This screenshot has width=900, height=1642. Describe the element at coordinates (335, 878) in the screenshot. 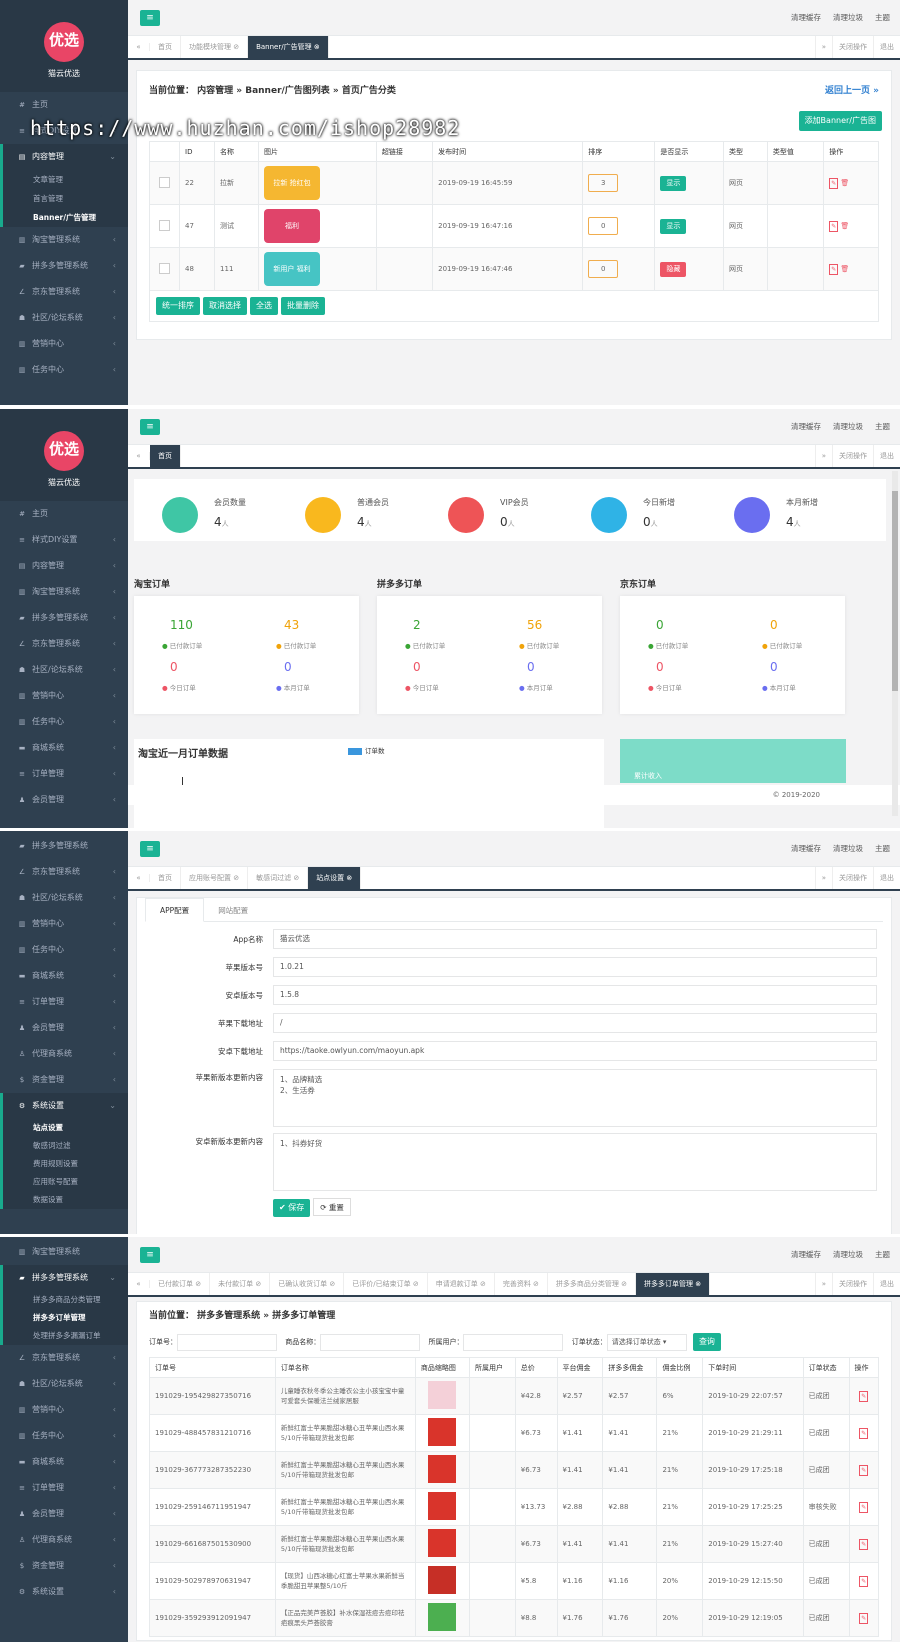

I see `tab-item: 站点设置 ⊗` at that location.